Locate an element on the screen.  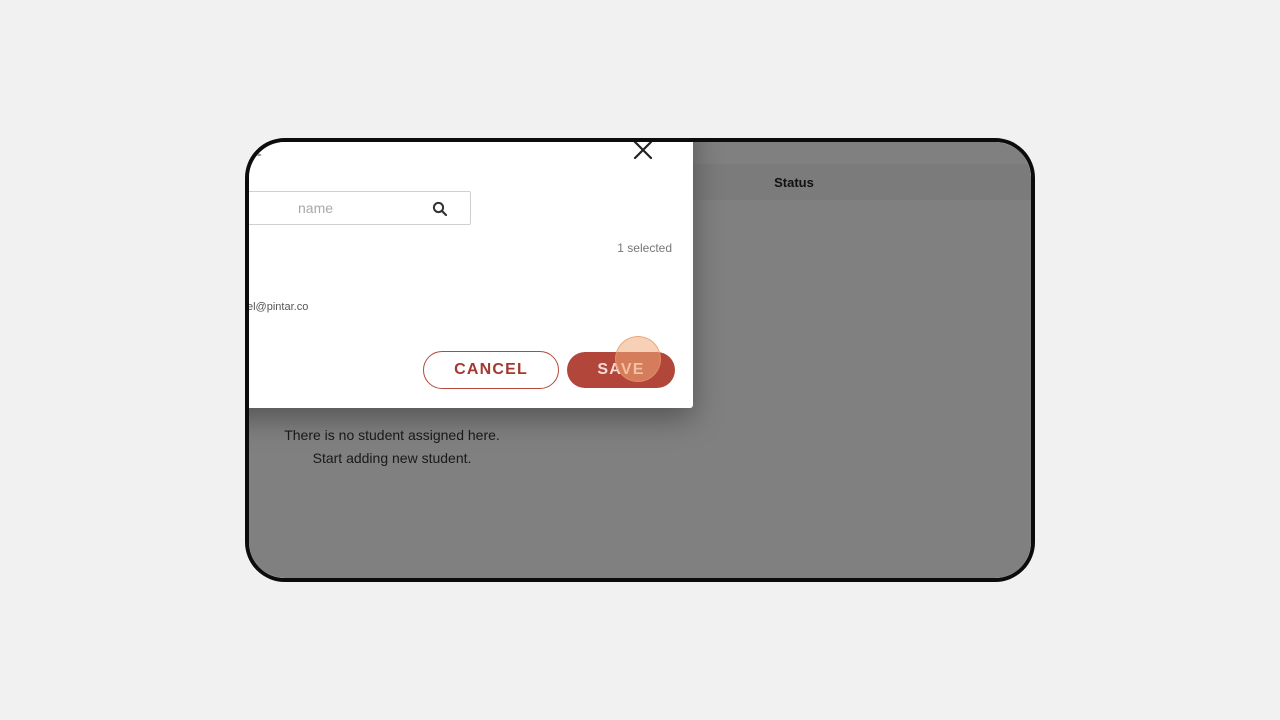
search-input is located at coordinates (339, 208).